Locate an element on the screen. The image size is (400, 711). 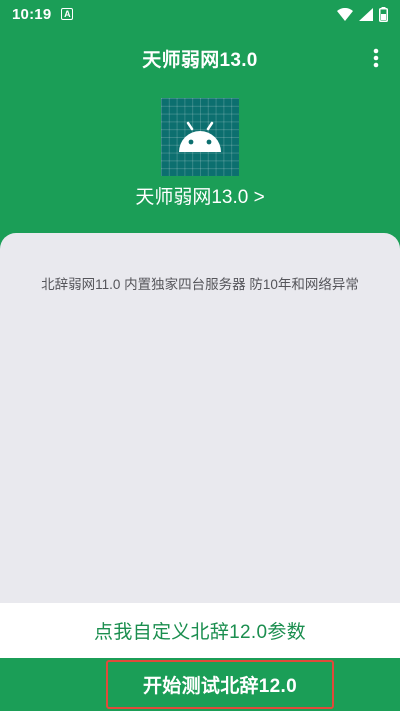
more-options-button is located at coordinates (376, 58).